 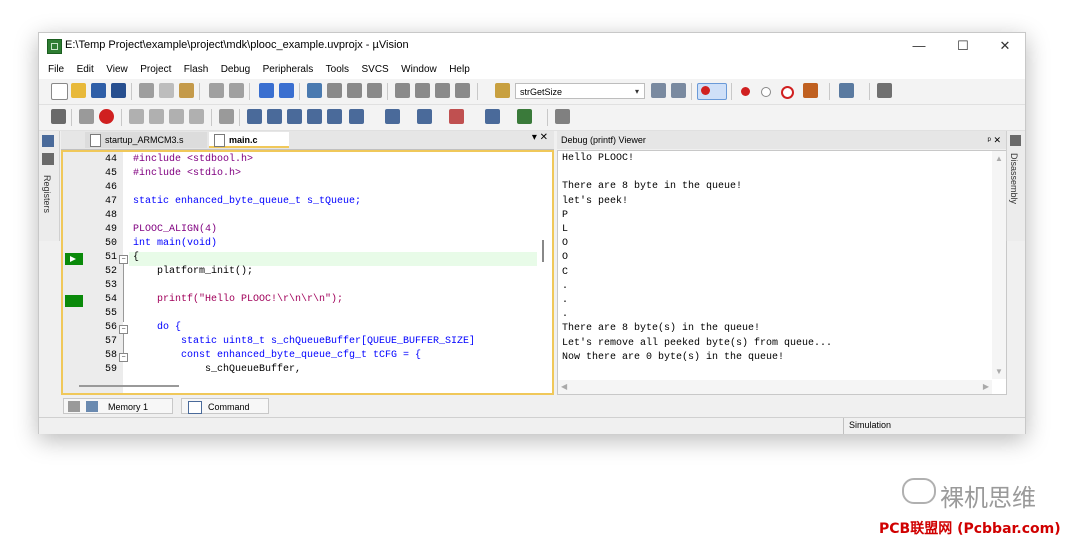 I want to click on menu-window: Window, so click(x=419, y=70).